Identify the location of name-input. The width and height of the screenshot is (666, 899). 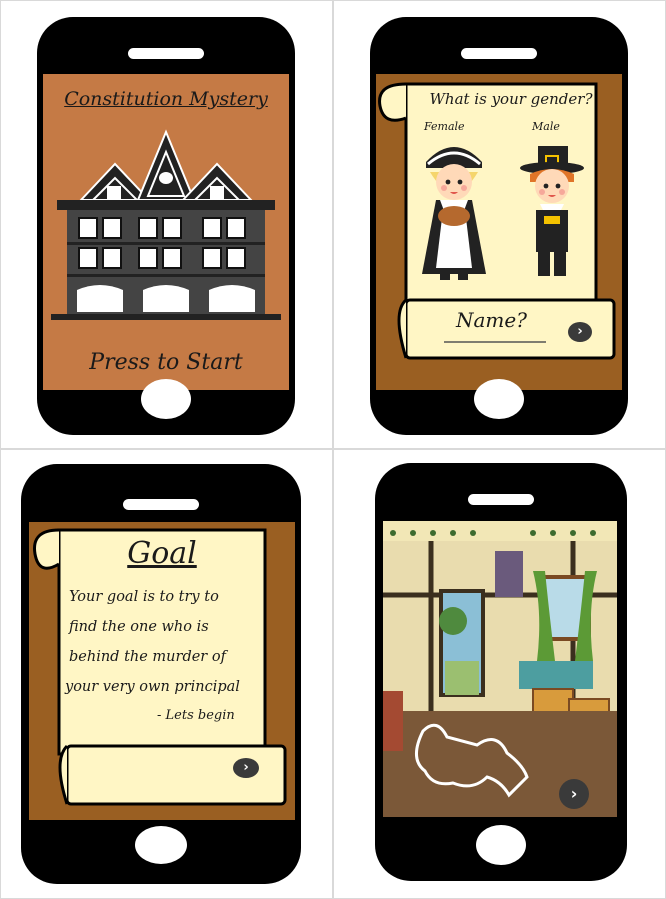
(495, 338).